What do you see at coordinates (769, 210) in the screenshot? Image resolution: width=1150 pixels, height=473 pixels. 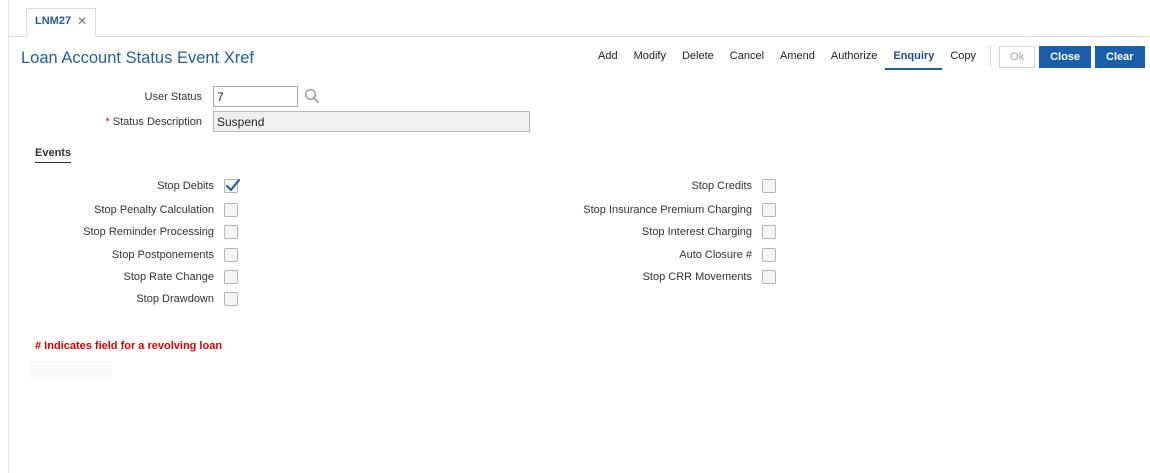 I see `stop-insurance-premium-charging-checkbox` at bounding box center [769, 210].